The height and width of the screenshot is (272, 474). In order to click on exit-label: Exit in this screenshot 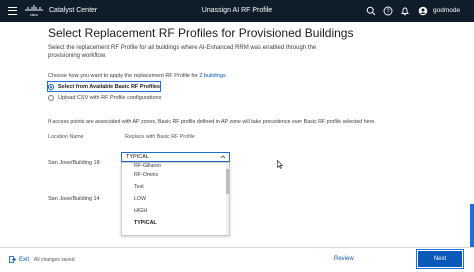, I will do `click(24, 259)`.